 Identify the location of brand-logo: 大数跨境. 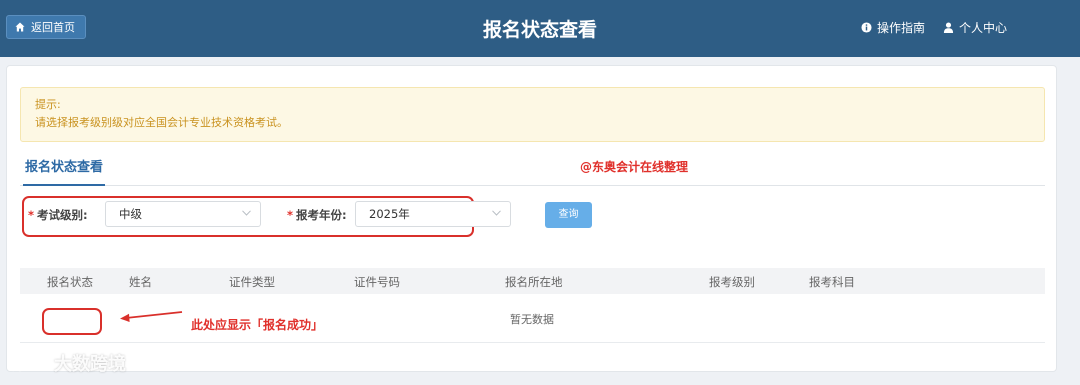
(67, 363).